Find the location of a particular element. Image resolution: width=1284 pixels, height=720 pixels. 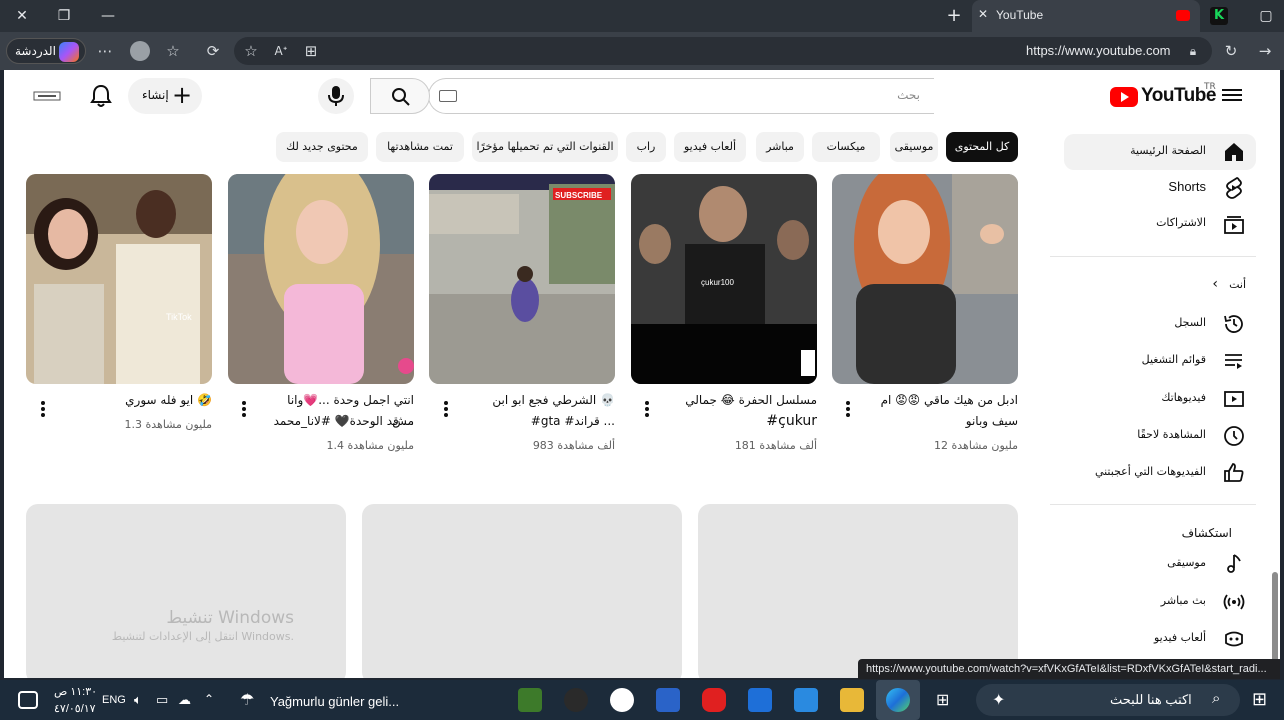

sidebar-item-watch-later: المشاهدة لاحقًا is located at coordinates (1160, 436).